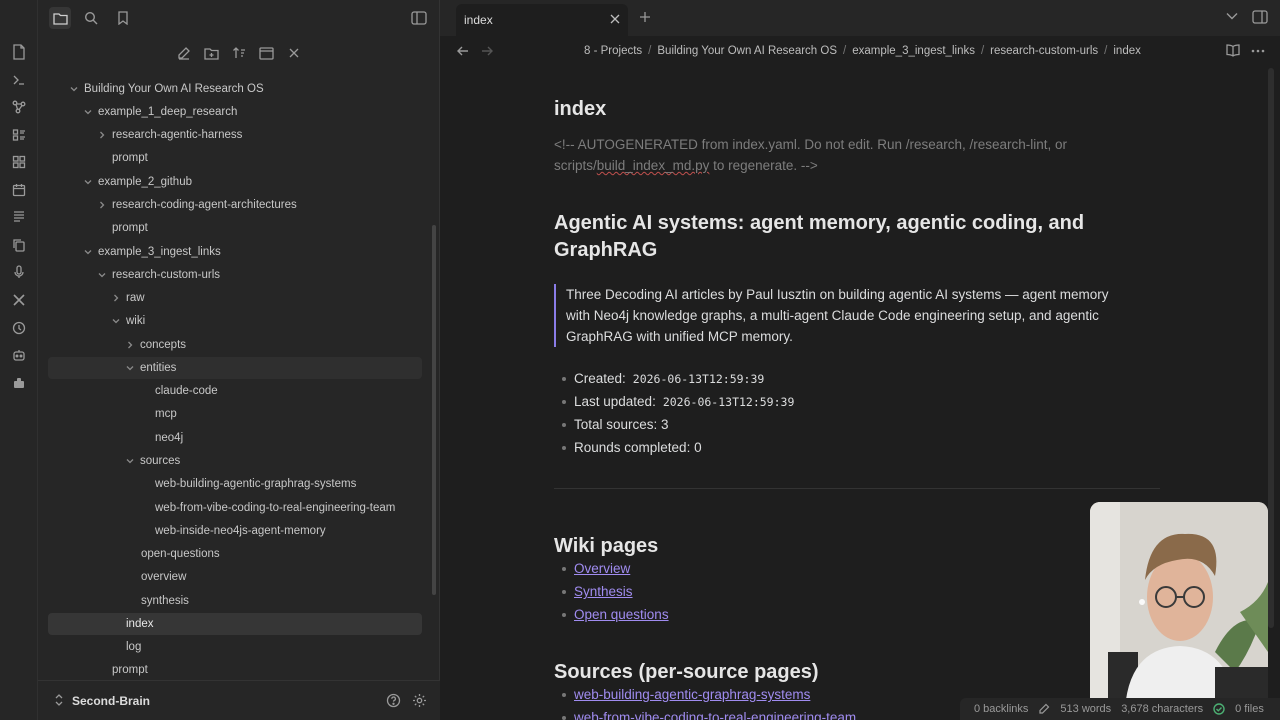  What do you see at coordinates (1127, 51) in the screenshot?
I see `breadcrumb-item: index` at bounding box center [1127, 51].